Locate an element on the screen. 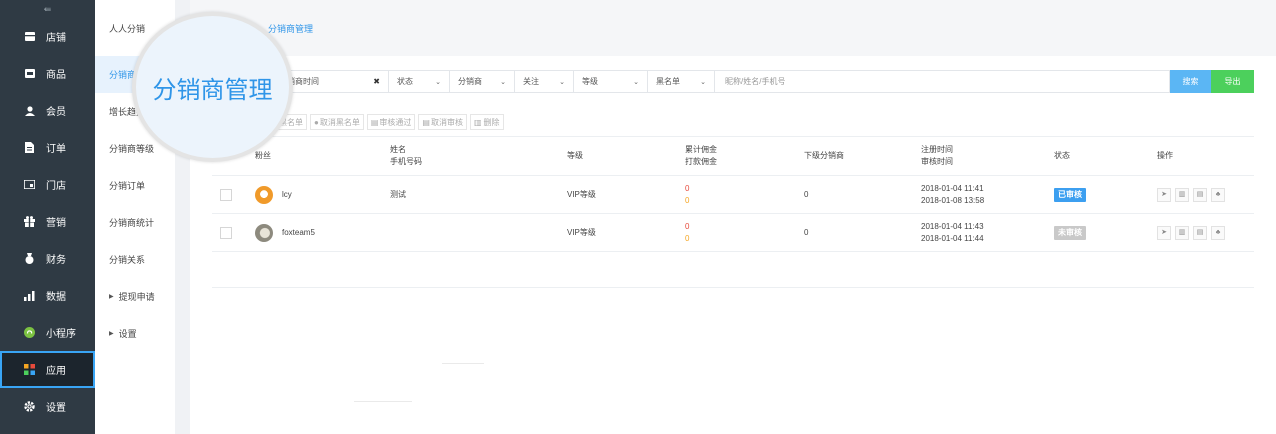 The image size is (1276, 434). clear-icon: ✖ is located at coordinates (376, 81).